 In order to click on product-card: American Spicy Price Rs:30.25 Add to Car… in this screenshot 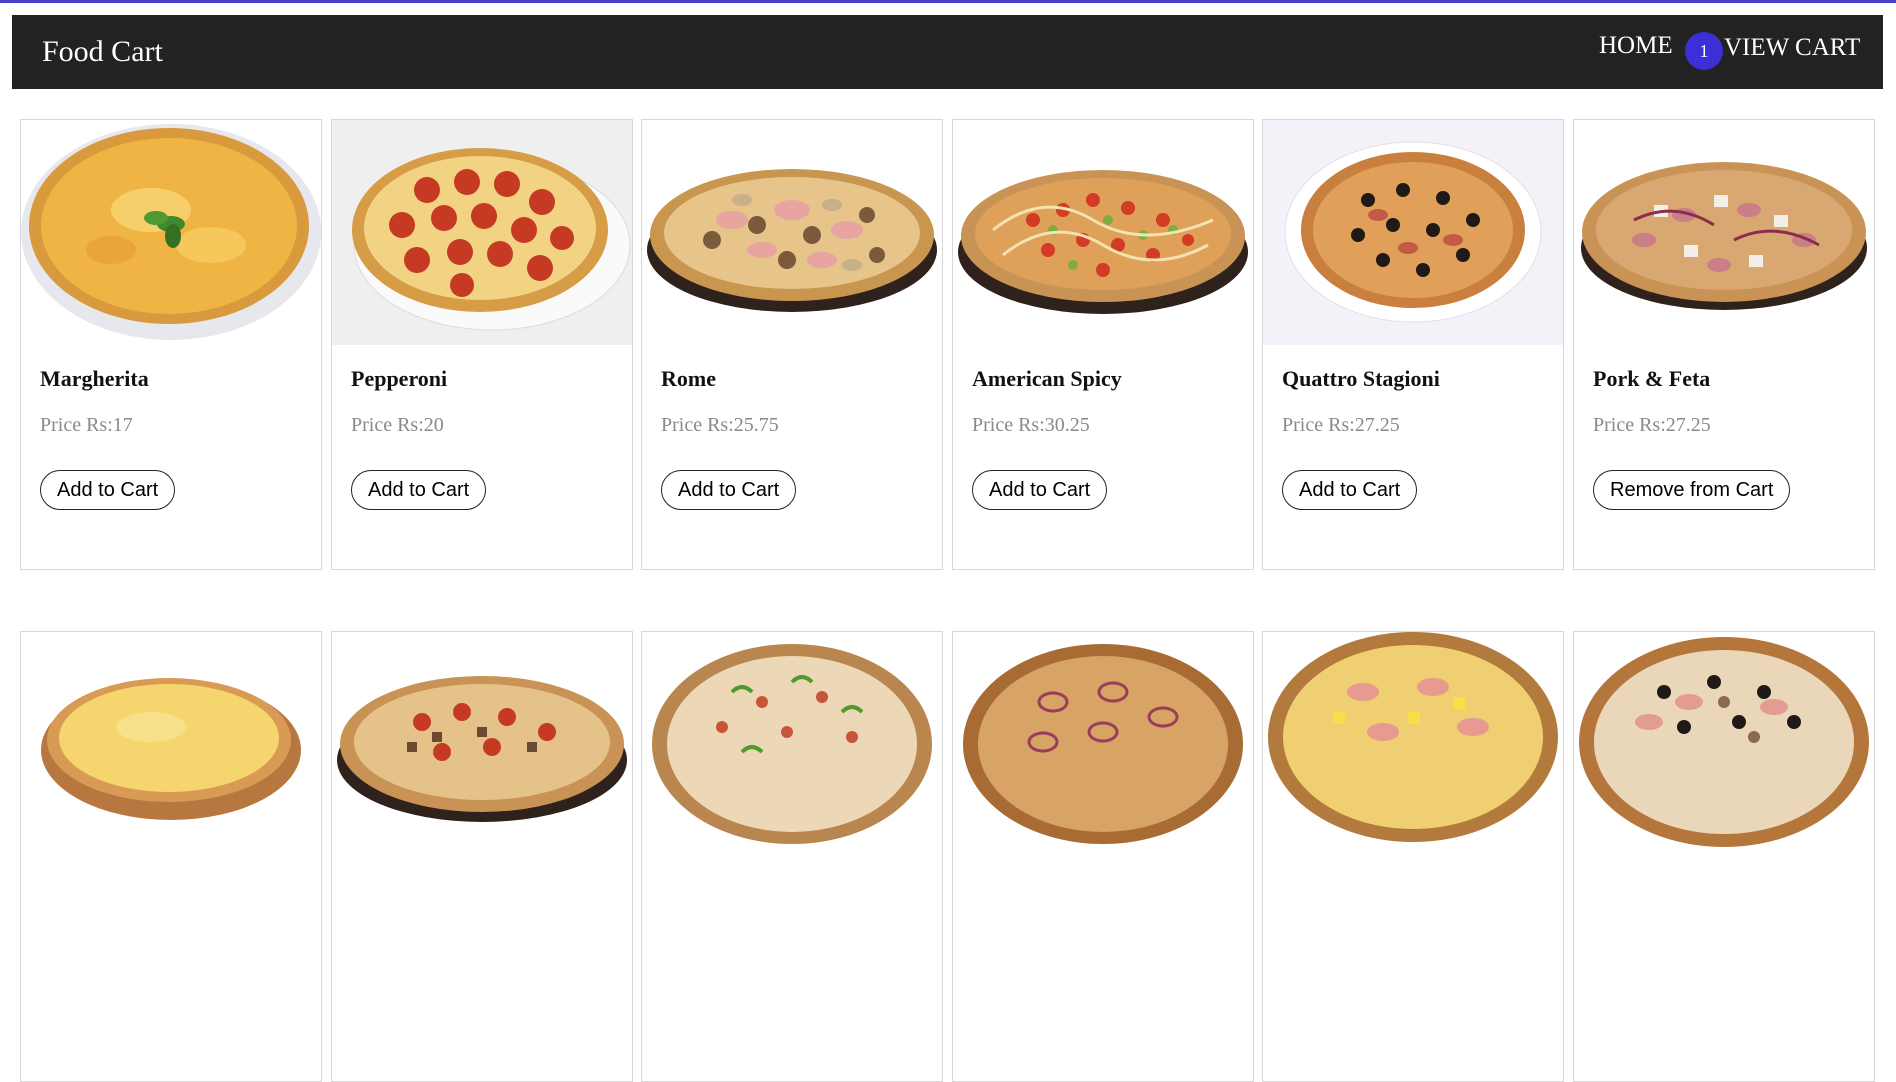, I will do `click(1103, 344)`.